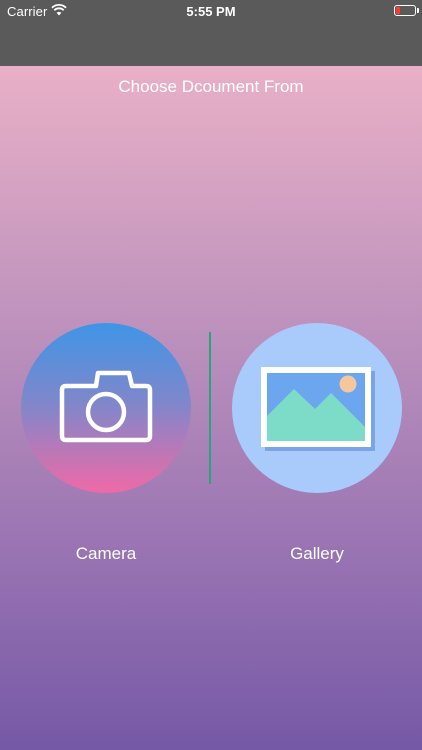 This screenshot has width=422, height=750. I want to click on gallery-icon, so click(318, 409).